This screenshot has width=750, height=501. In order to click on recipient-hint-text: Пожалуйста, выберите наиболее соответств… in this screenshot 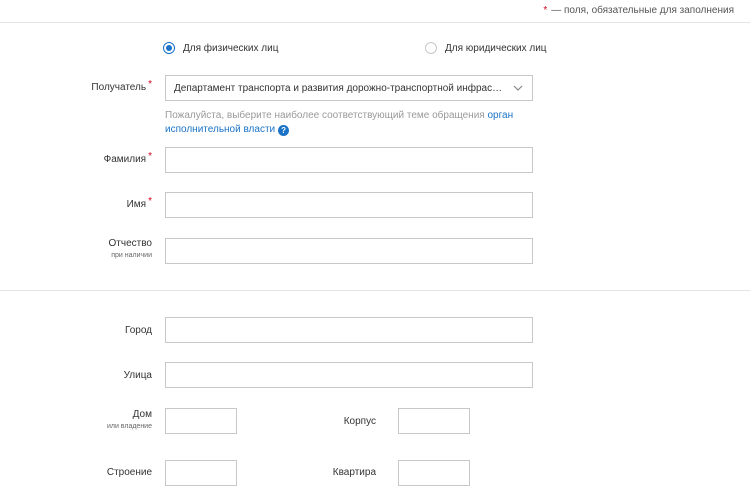, I will do `click(326, 115)`.